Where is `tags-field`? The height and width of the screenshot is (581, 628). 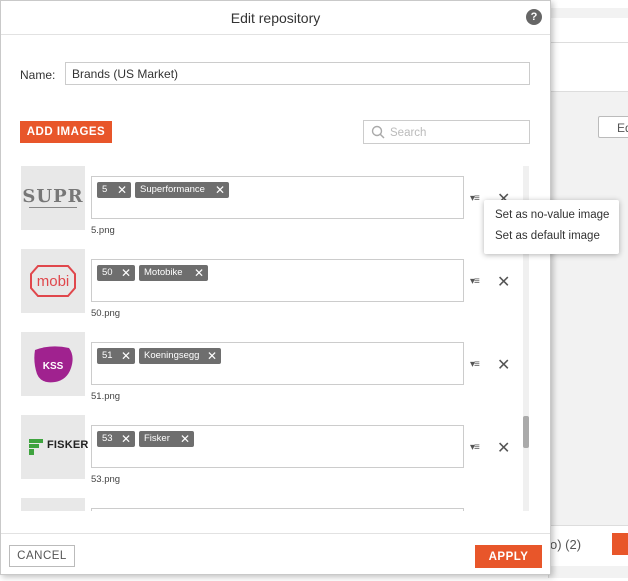
tags-field is located at coordinates (277, 509).